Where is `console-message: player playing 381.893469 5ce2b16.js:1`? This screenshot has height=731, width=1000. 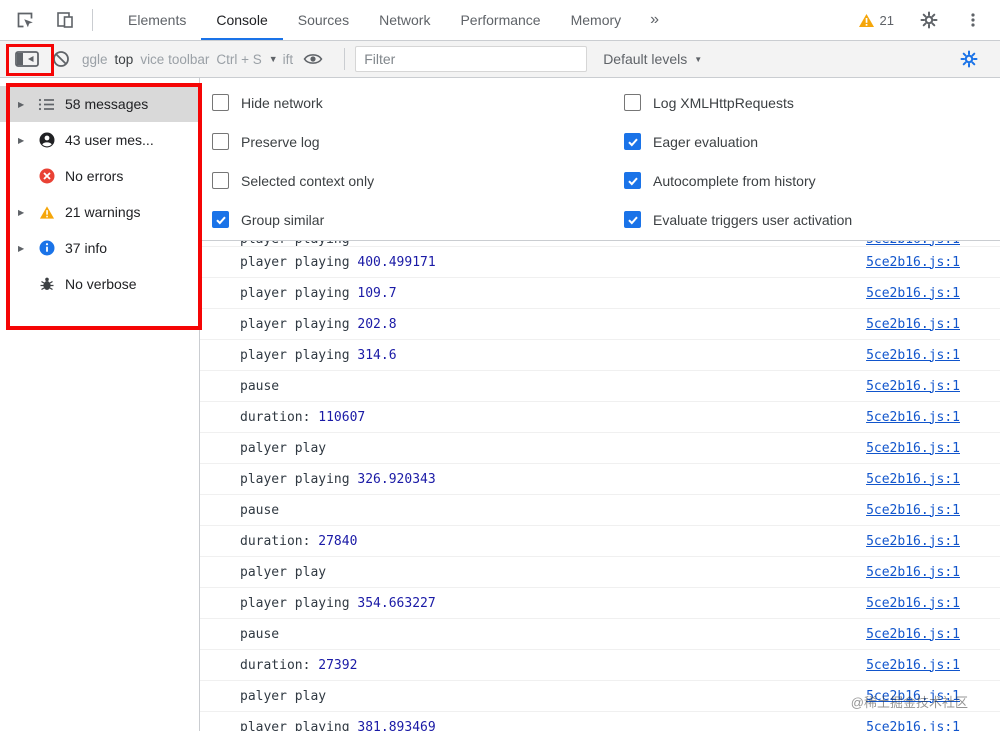 console-message: player playing 381.893469 5ce2b16.js:1 is located at coordinates (600, 721).